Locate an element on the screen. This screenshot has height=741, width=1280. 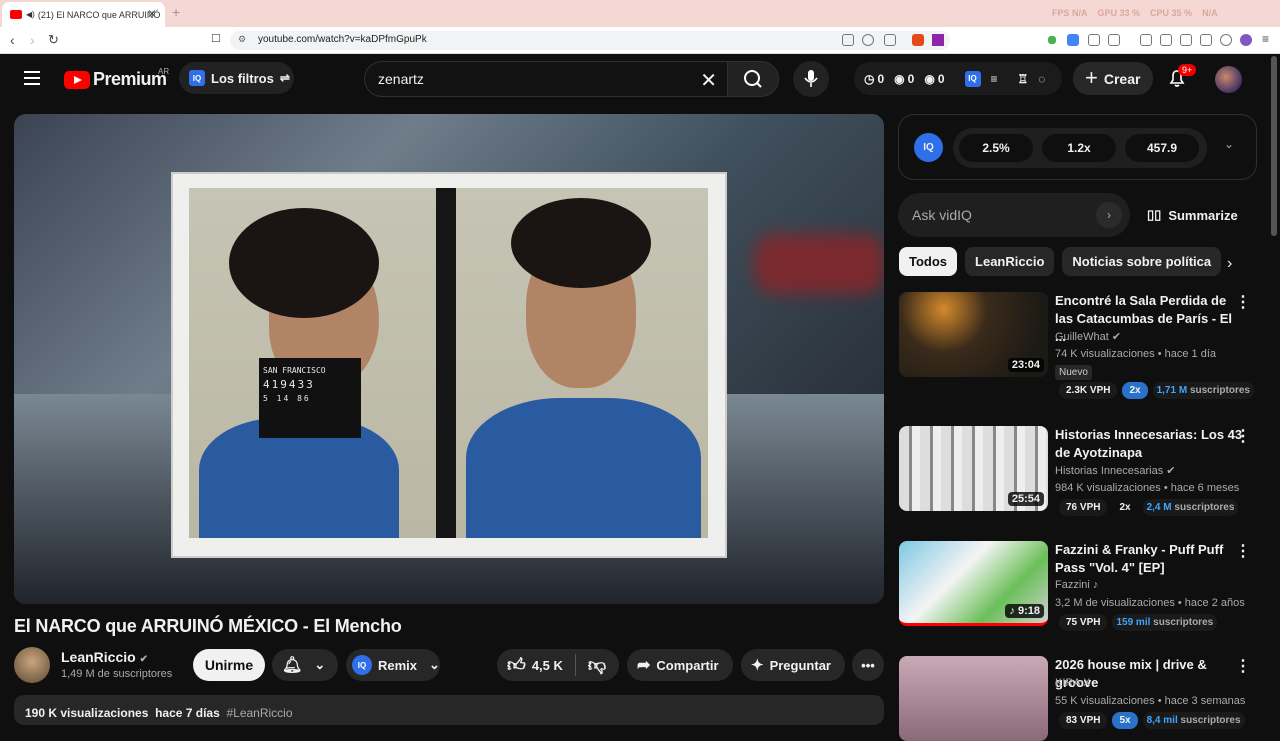
rec-channel: Historias Innecesarias ✔ is located at coordinates (1115, 470).